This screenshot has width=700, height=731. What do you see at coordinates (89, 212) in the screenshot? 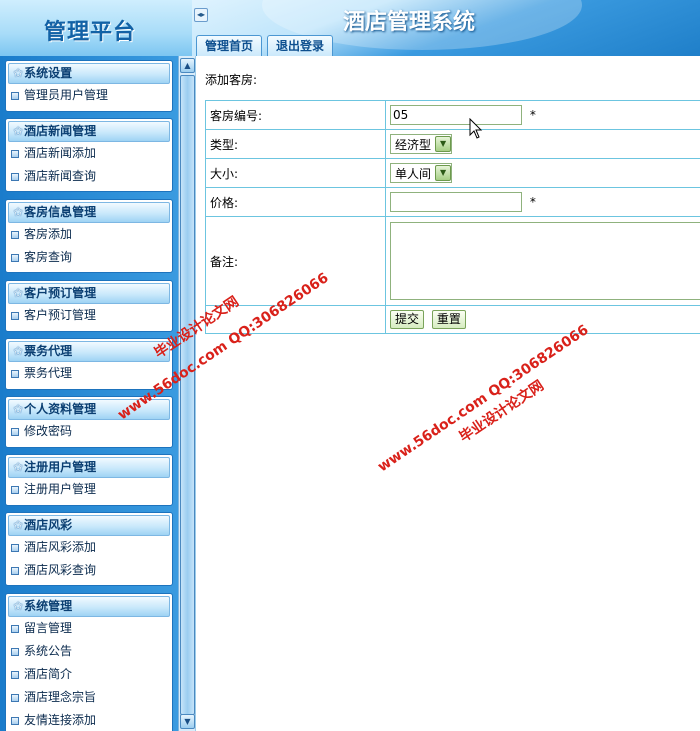
I see `sidebar-group-header: ✩ 客房信息管理` at bounding box center [89, 212].